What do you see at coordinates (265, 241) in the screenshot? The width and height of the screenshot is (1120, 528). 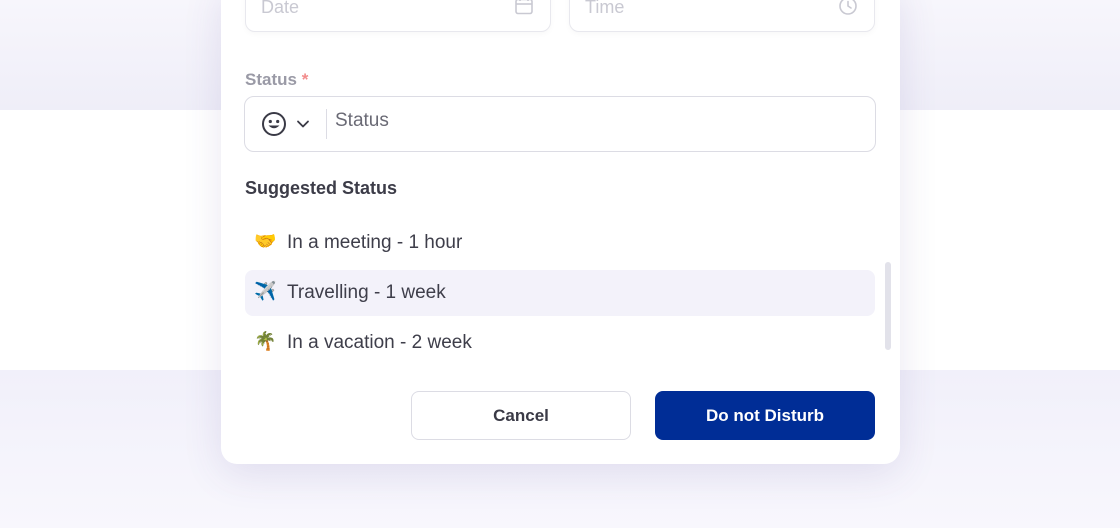 I see `handshake-icon: 🤝` at bounding box center [265, 241].